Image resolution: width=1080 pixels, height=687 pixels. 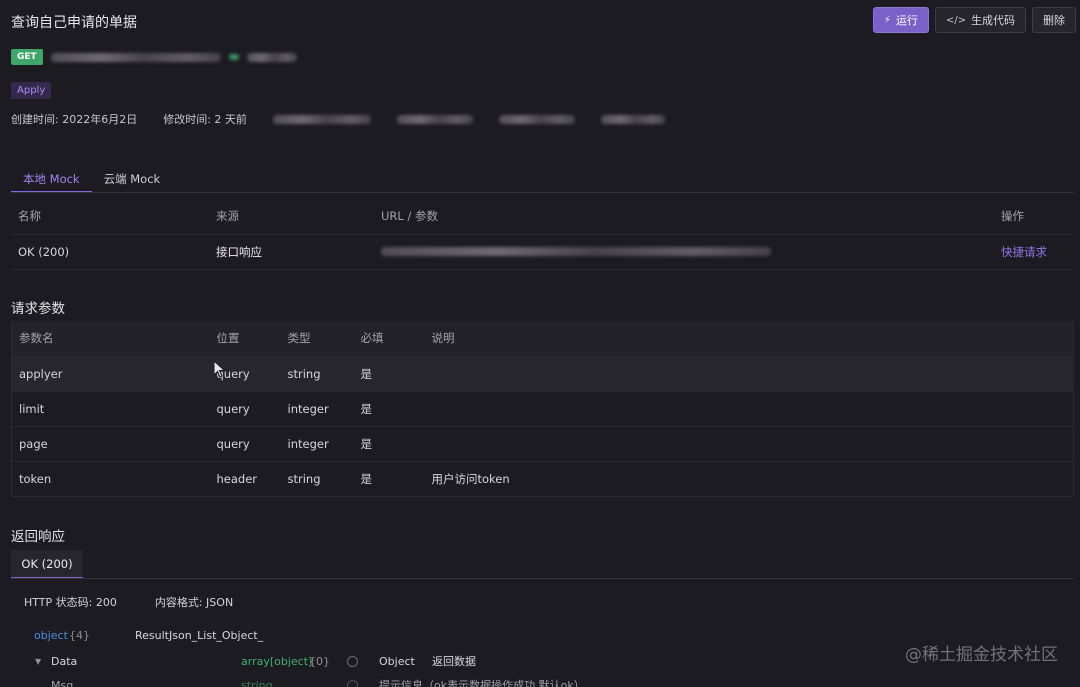 I want to click on endpoint-row: GET, so click(x=154, y=57).